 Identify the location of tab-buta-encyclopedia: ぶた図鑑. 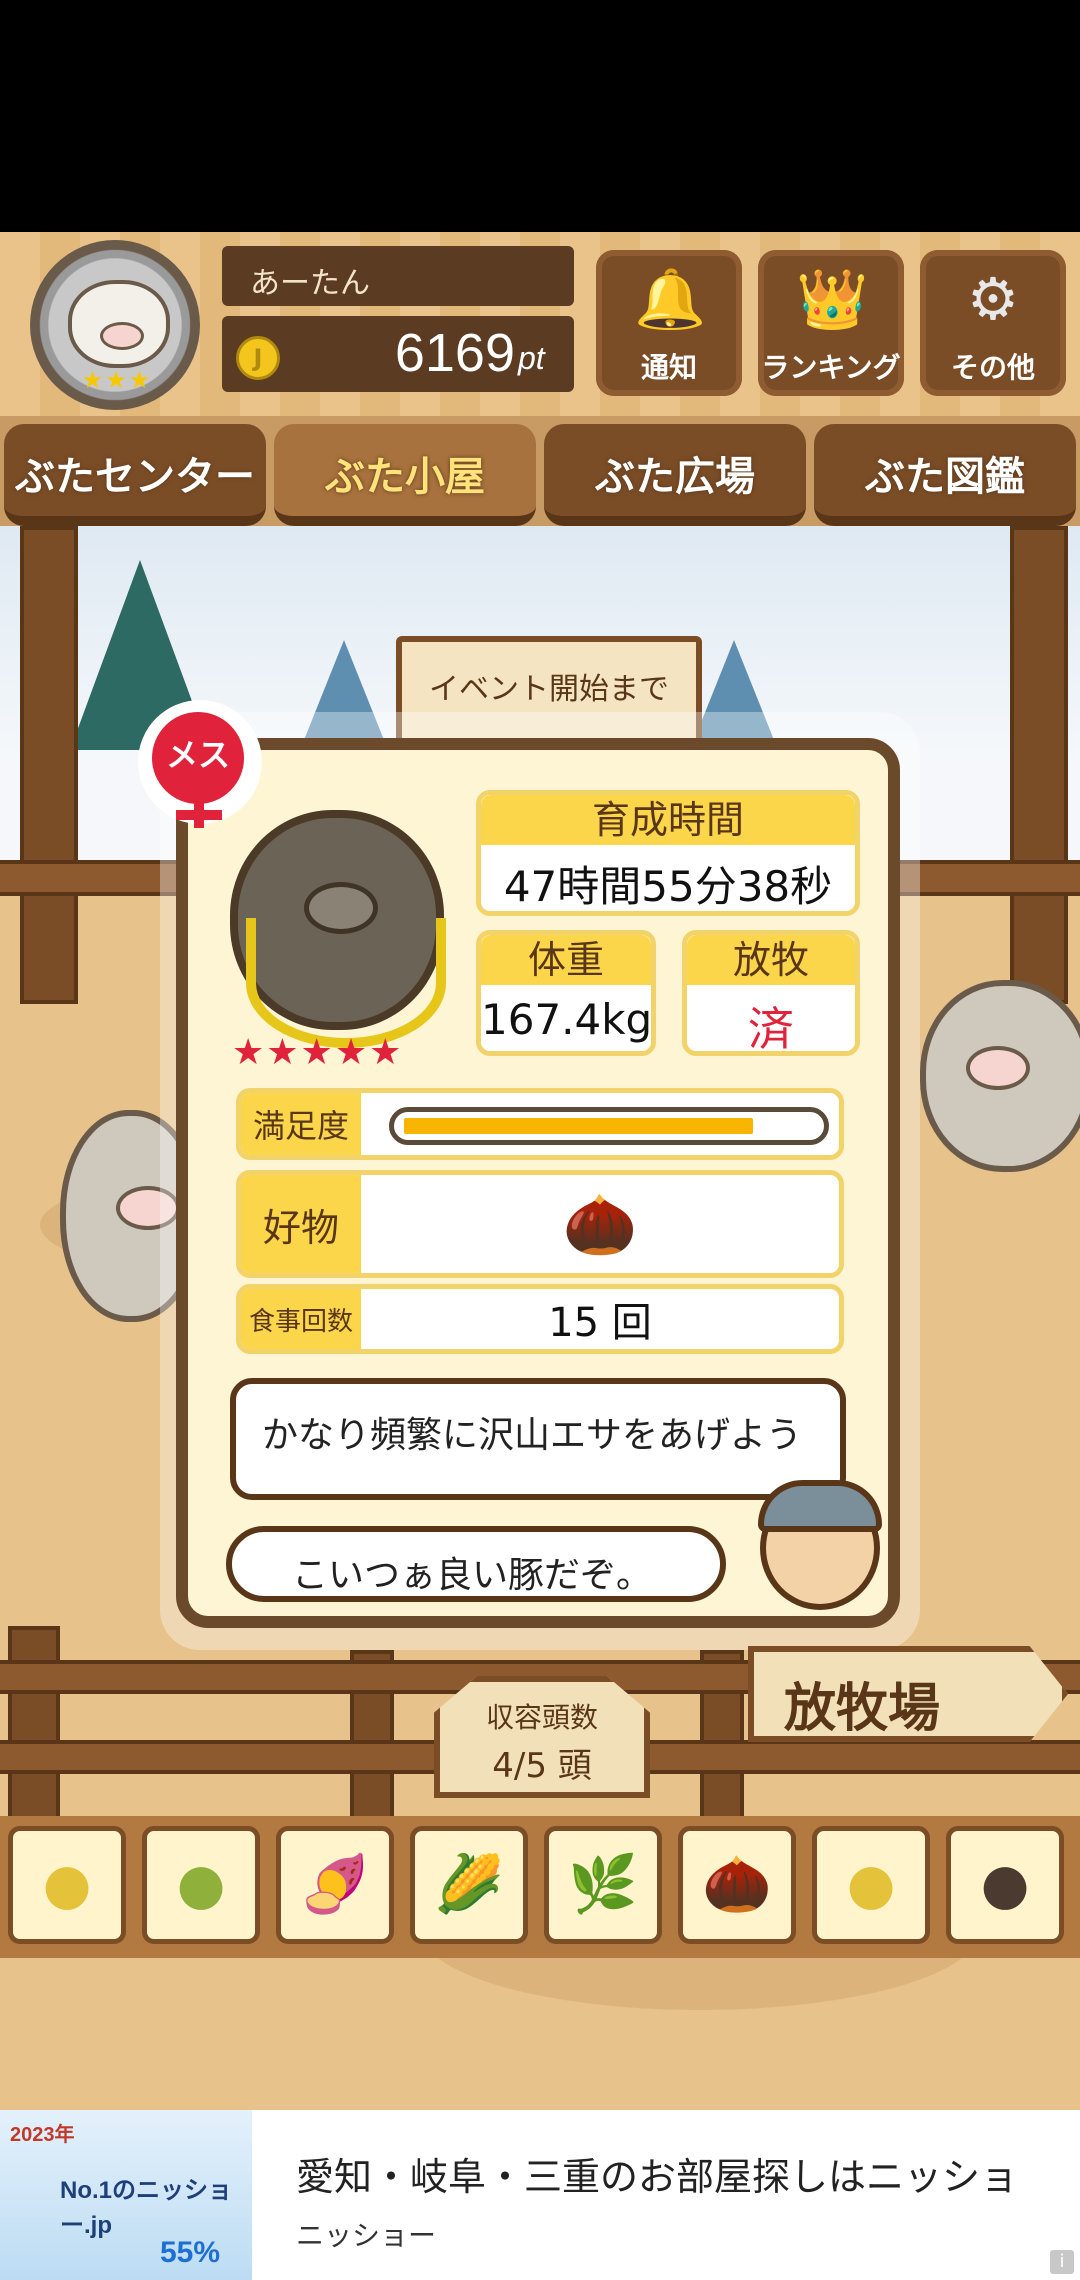
(945, 475).